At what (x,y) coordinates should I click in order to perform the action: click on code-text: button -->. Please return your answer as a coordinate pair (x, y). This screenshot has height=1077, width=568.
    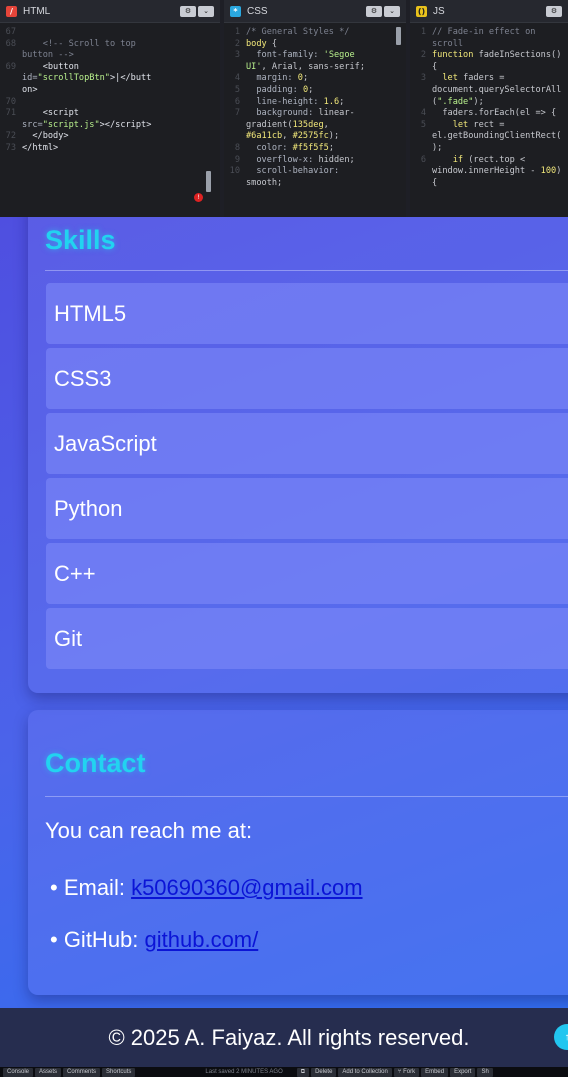
    Looking at the image, I should click on (48, 55).